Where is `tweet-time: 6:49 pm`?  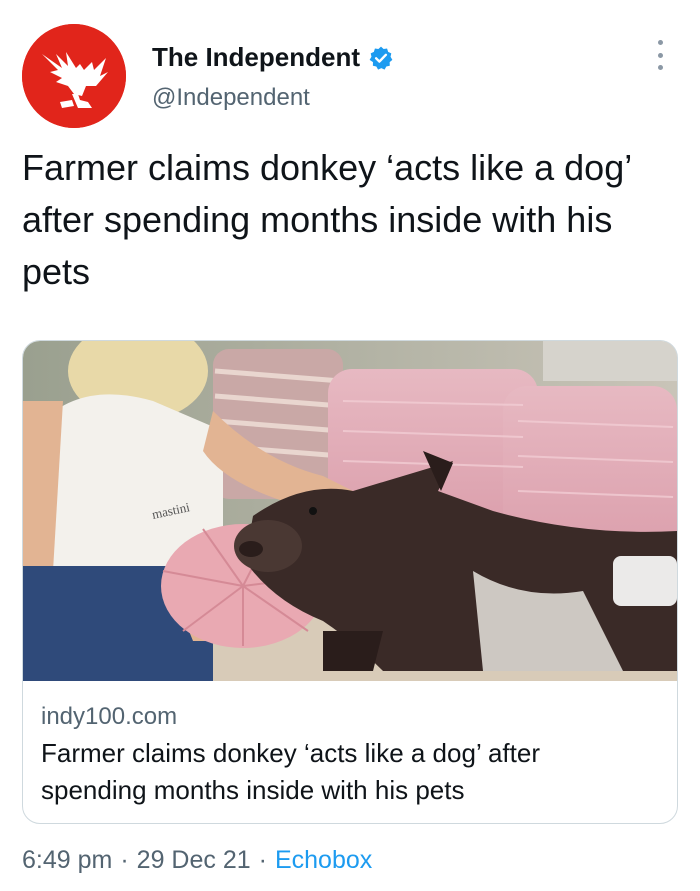
tweet-time: 6:49 pm is located at coordinates (67, 860).